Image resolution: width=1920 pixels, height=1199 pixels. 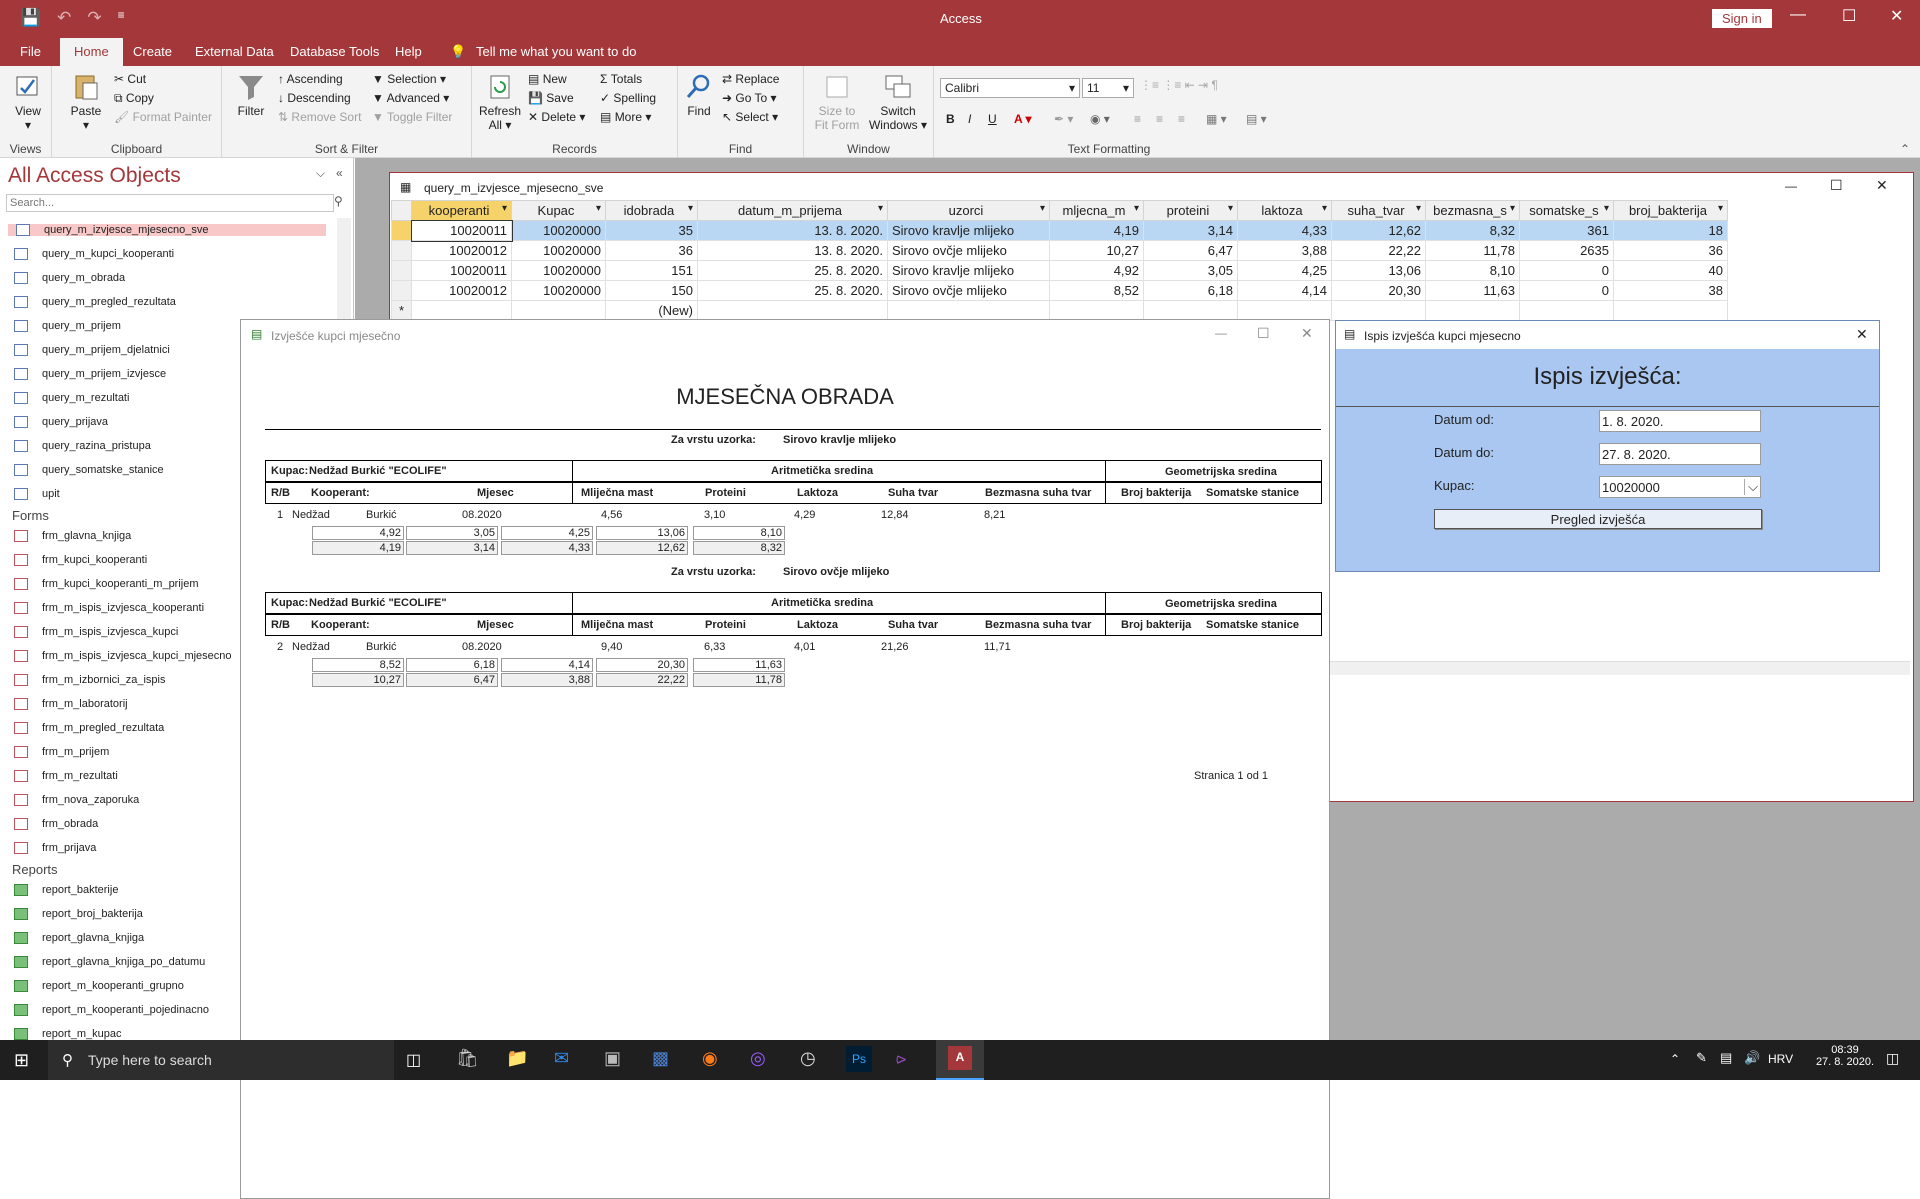 What do you see at coordinates (338, 201) in the screenshot?
I see `search-icon: ⚲` at bounding box center [338, 201].